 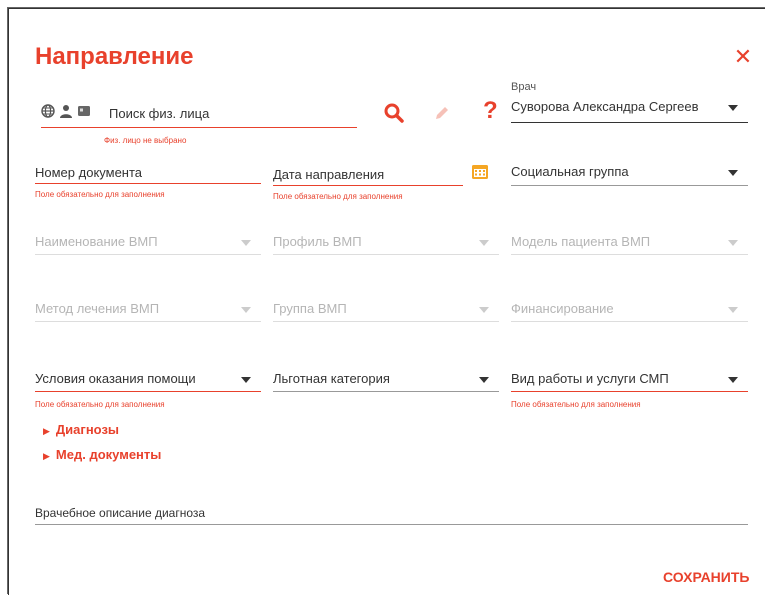 What do you see at coordinates (328, 174) in the screenshot?
I see `ref-date-field: Дата направления` at bounding box center [328, 174].